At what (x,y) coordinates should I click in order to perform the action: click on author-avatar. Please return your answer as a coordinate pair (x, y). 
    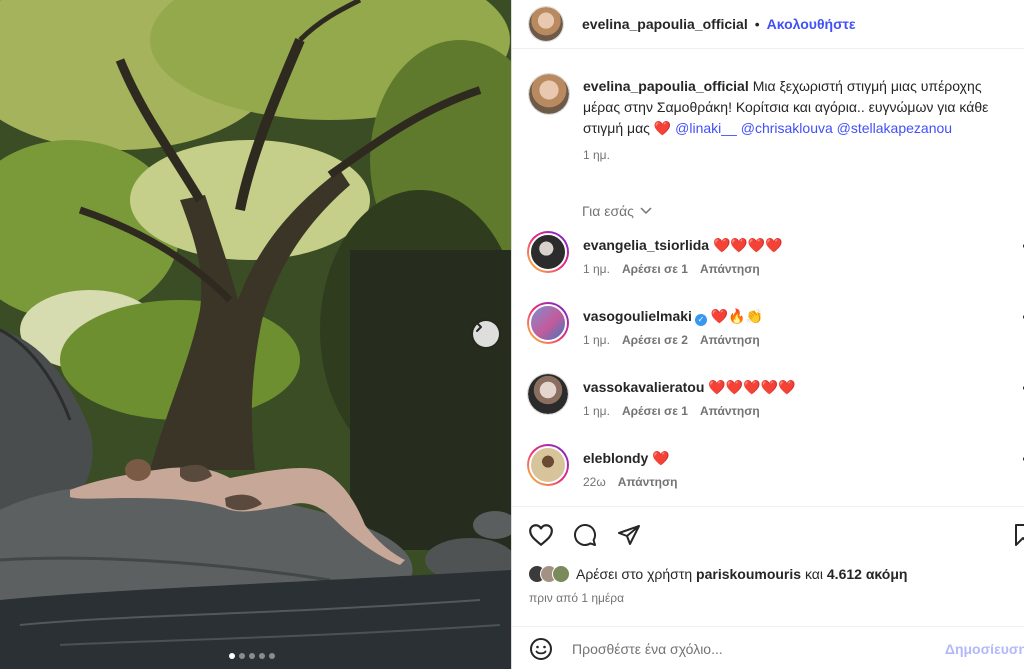
    Looking at the image, I should click on (546, 24).